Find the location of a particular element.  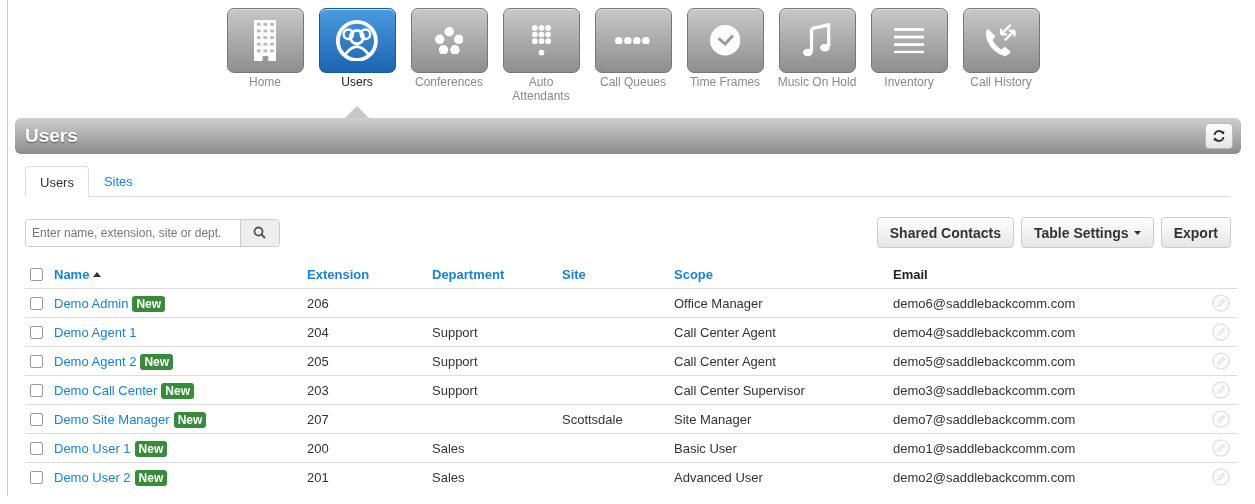

phone-arrows-icon is located at coordinates (1001, 40).